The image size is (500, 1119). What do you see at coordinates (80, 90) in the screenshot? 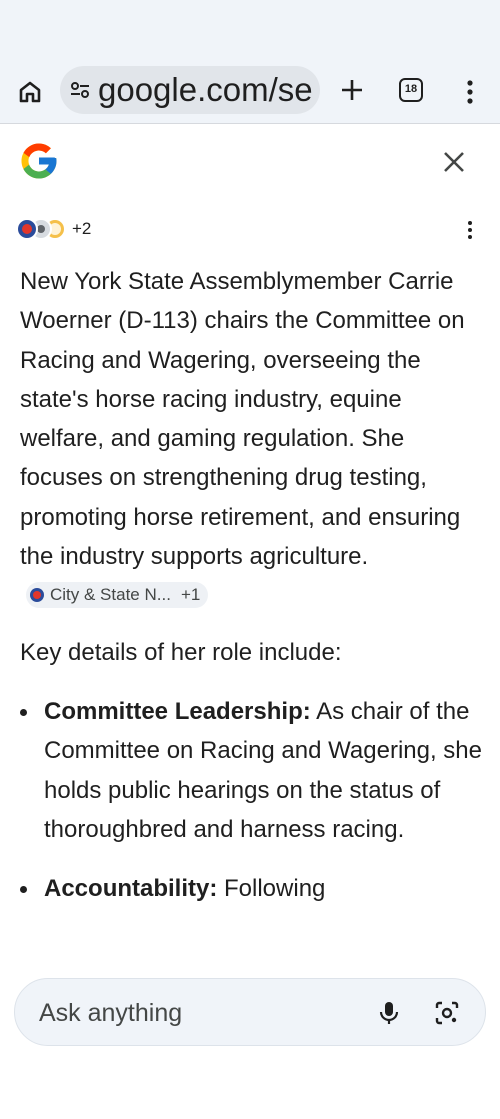
I see `tune-icon` at bounding box center [80, 90].